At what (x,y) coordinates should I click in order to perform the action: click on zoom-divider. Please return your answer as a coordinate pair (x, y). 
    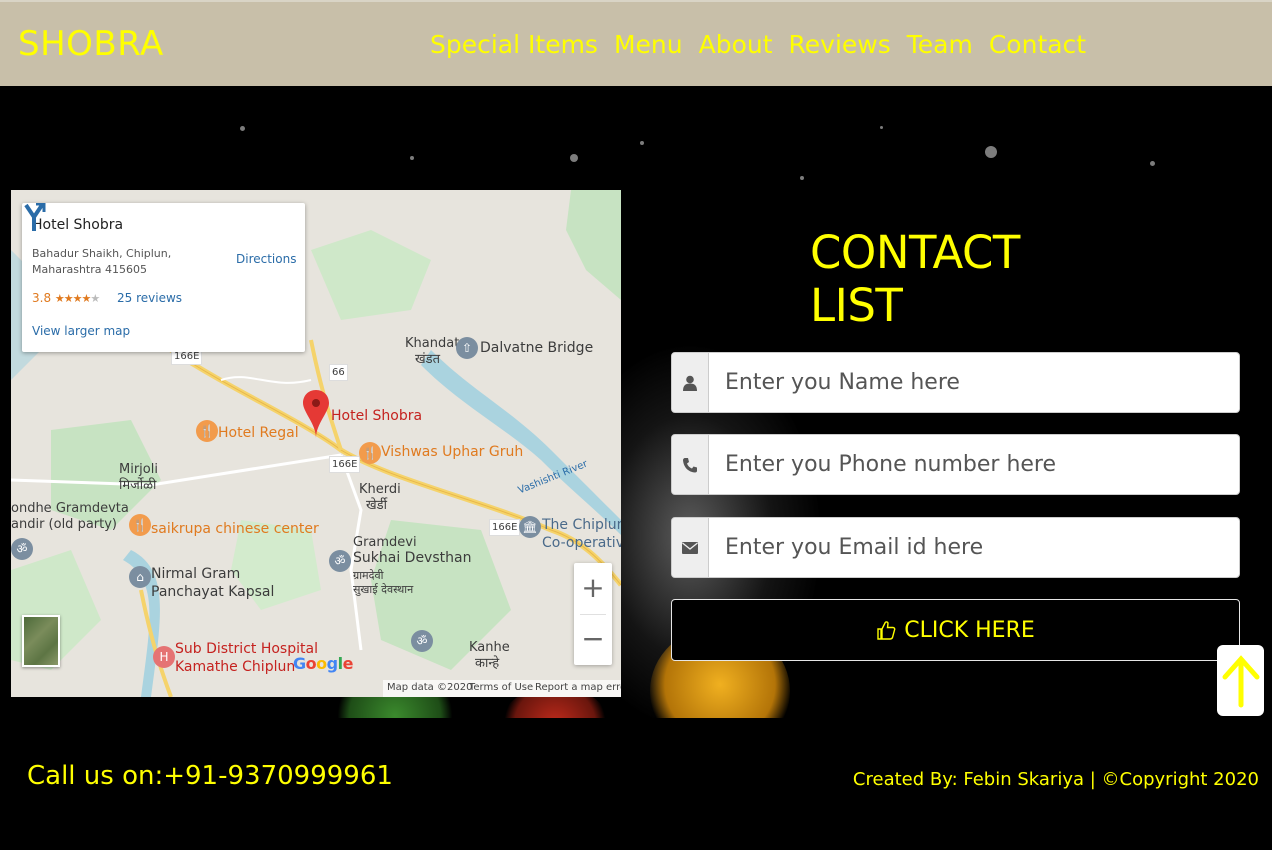
    Looking at the image, I should click on (593, 614).